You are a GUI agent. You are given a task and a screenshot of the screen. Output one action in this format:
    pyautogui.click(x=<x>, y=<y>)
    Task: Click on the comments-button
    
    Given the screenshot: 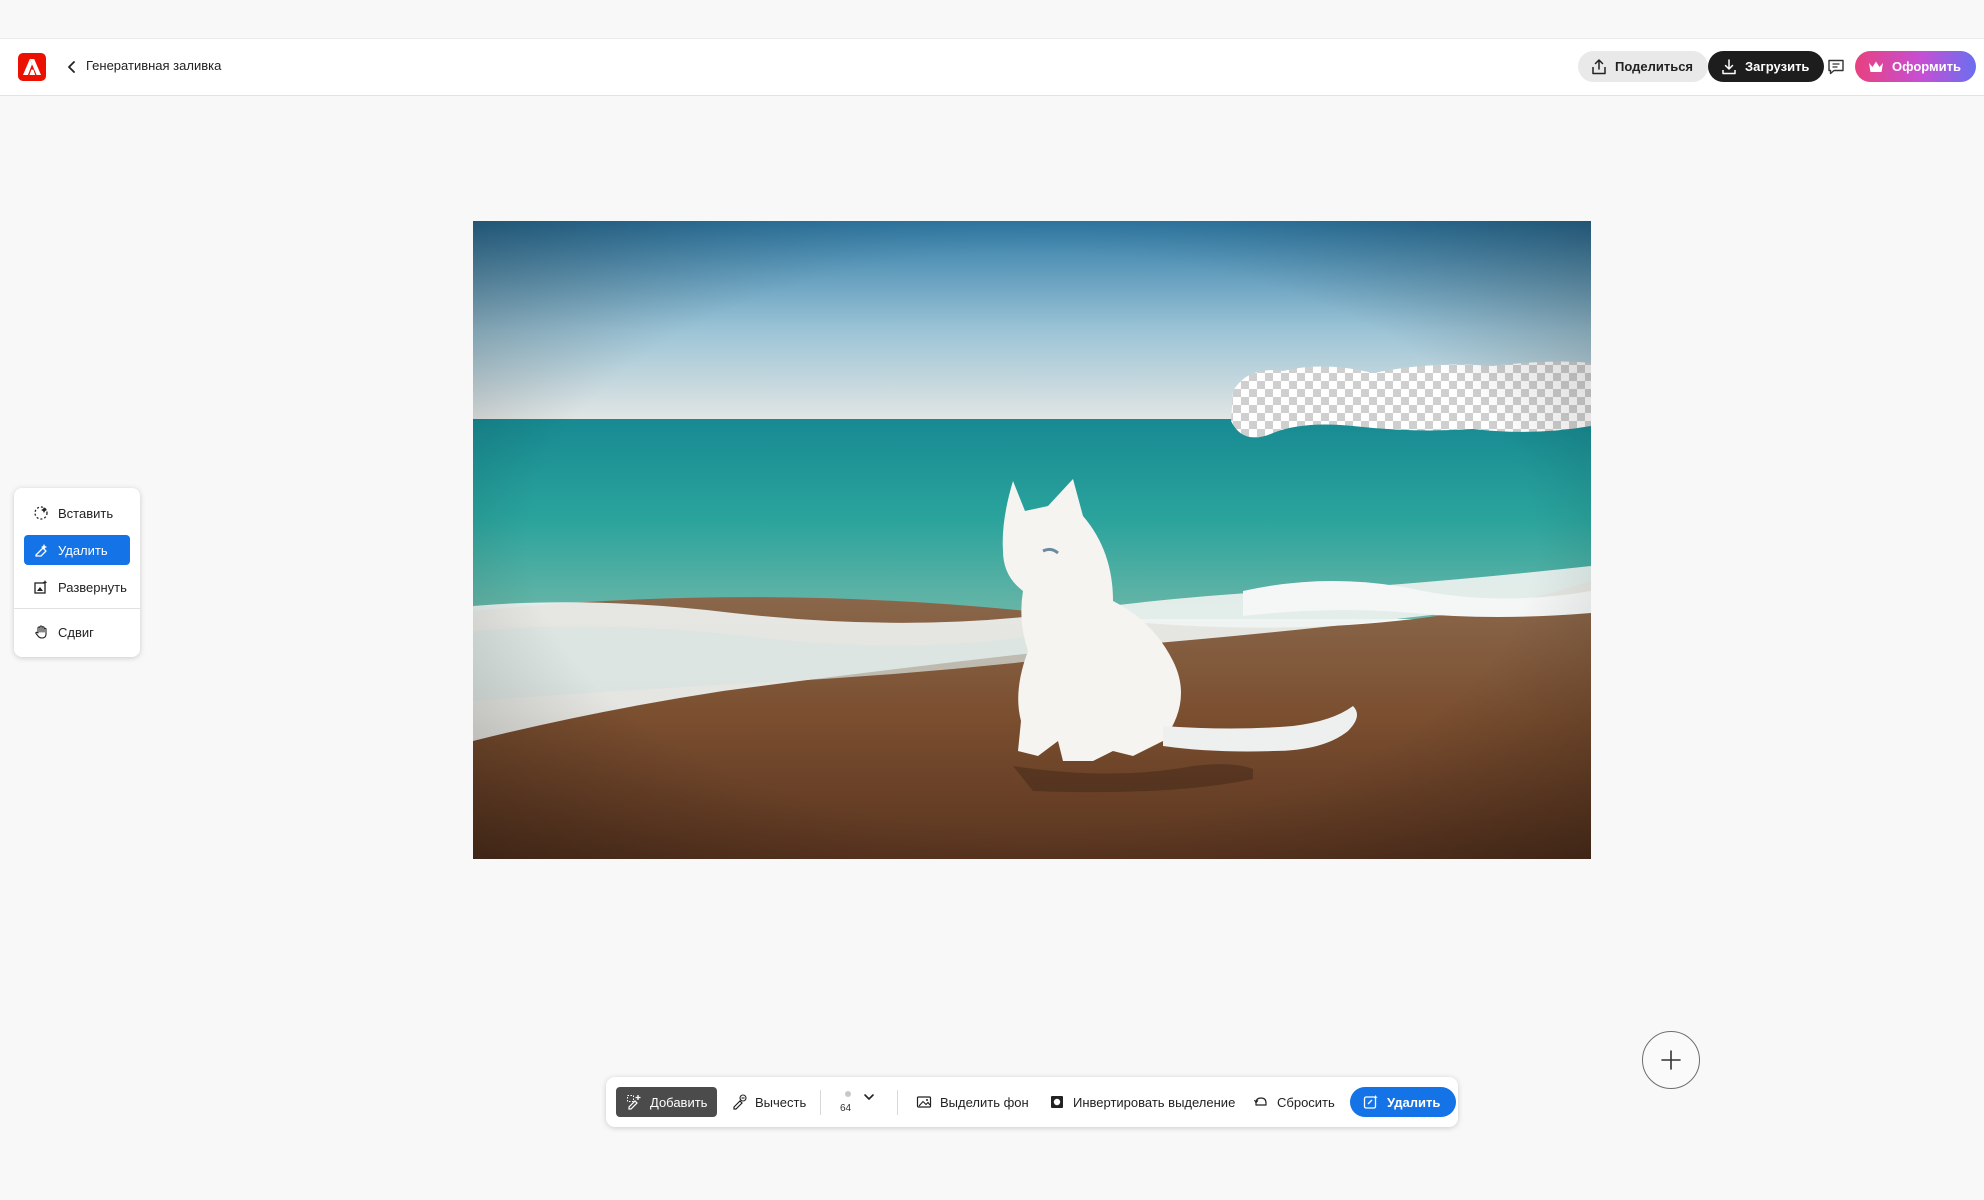 What is the action you would take?
    pyautogui.click(x=1836, y=67)
    